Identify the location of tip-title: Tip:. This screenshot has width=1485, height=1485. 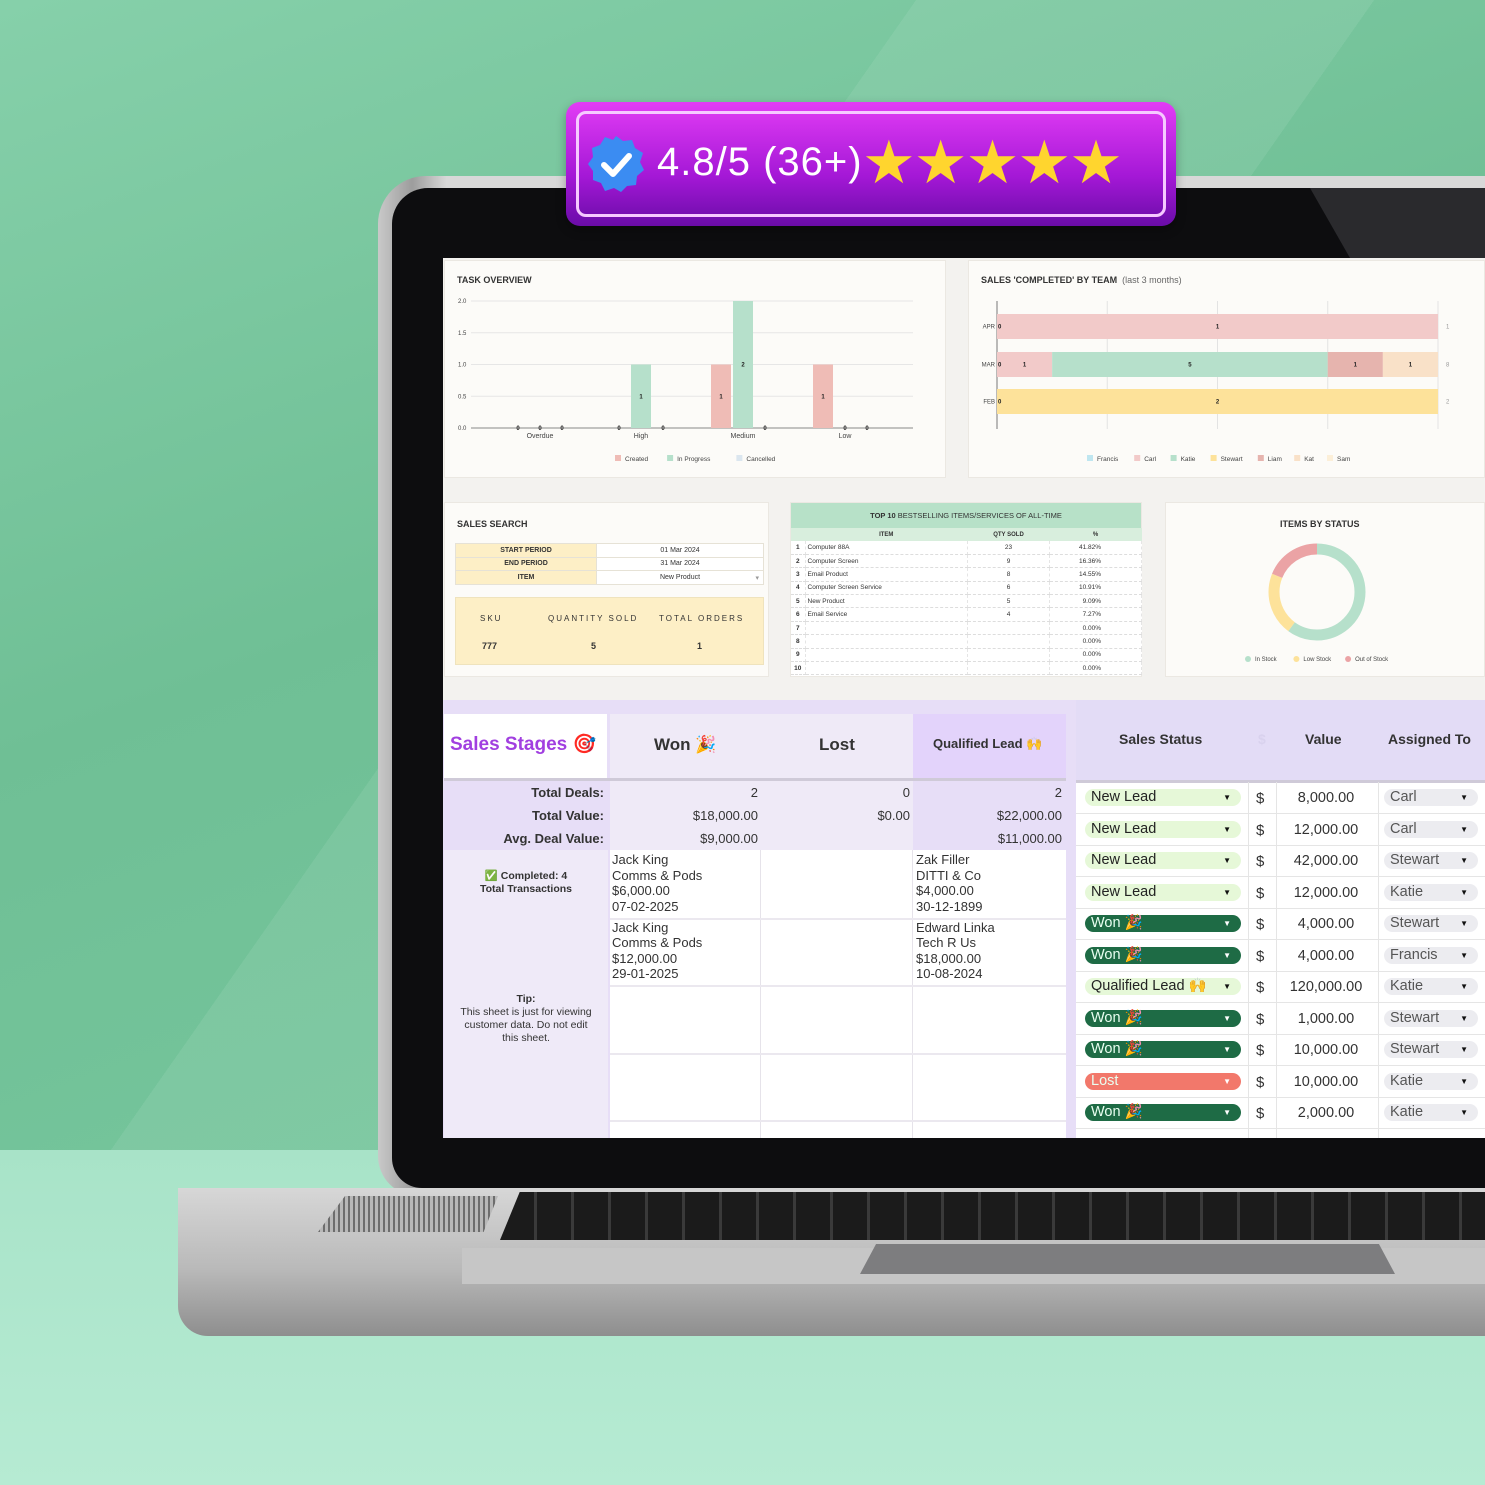
(526, 999).